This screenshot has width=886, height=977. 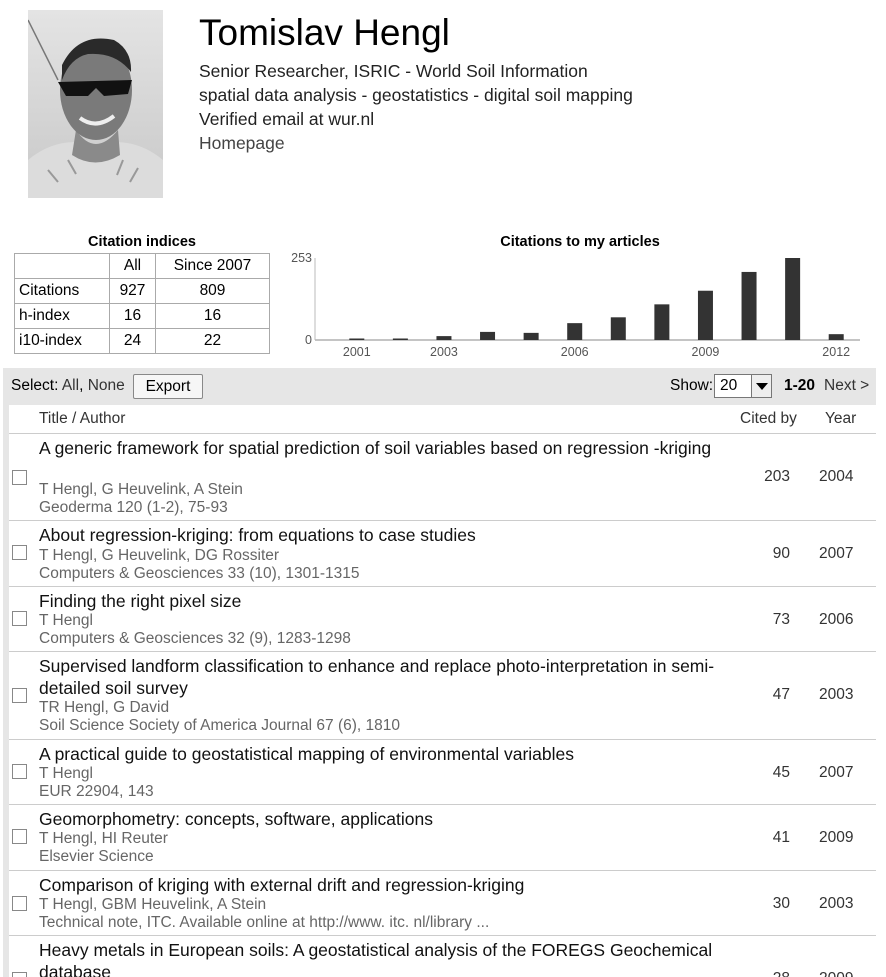 I want to click on article-venue: Geoderma 120 (1-2), 75-93, so click(x=133, y=507).